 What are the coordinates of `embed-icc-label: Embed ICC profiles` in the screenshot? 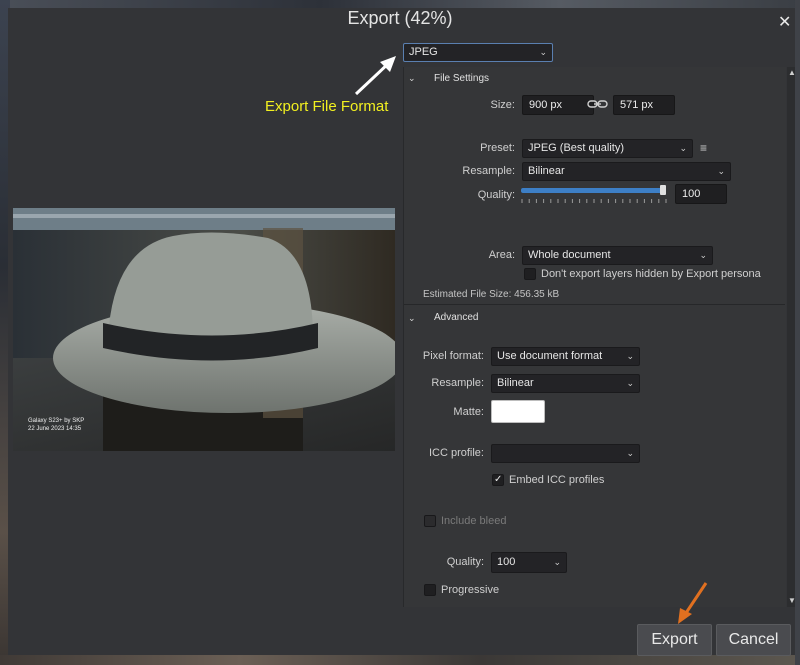 It's located at (557, 480).